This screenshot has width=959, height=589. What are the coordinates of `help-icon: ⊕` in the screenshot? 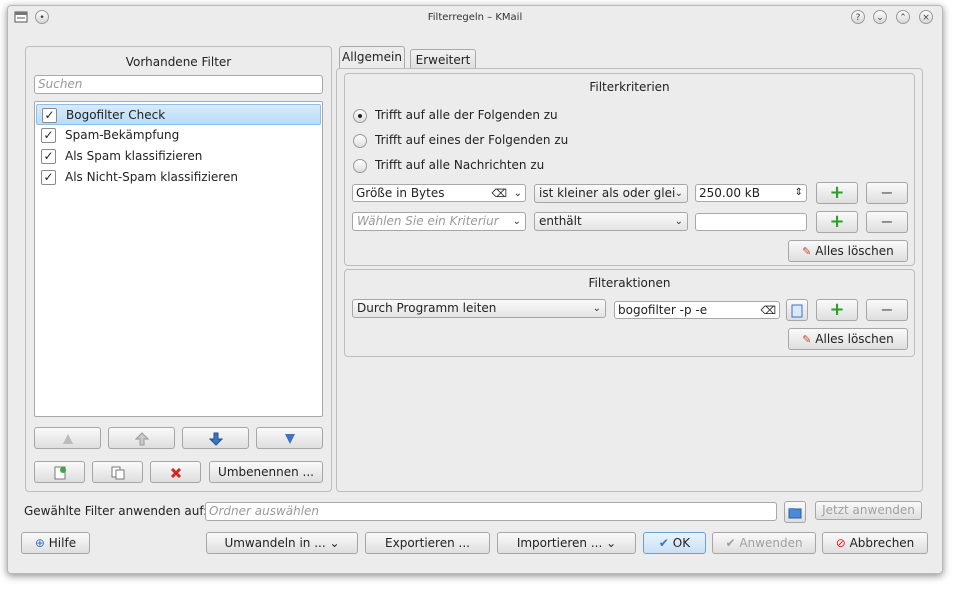 It's located at (39, 543).